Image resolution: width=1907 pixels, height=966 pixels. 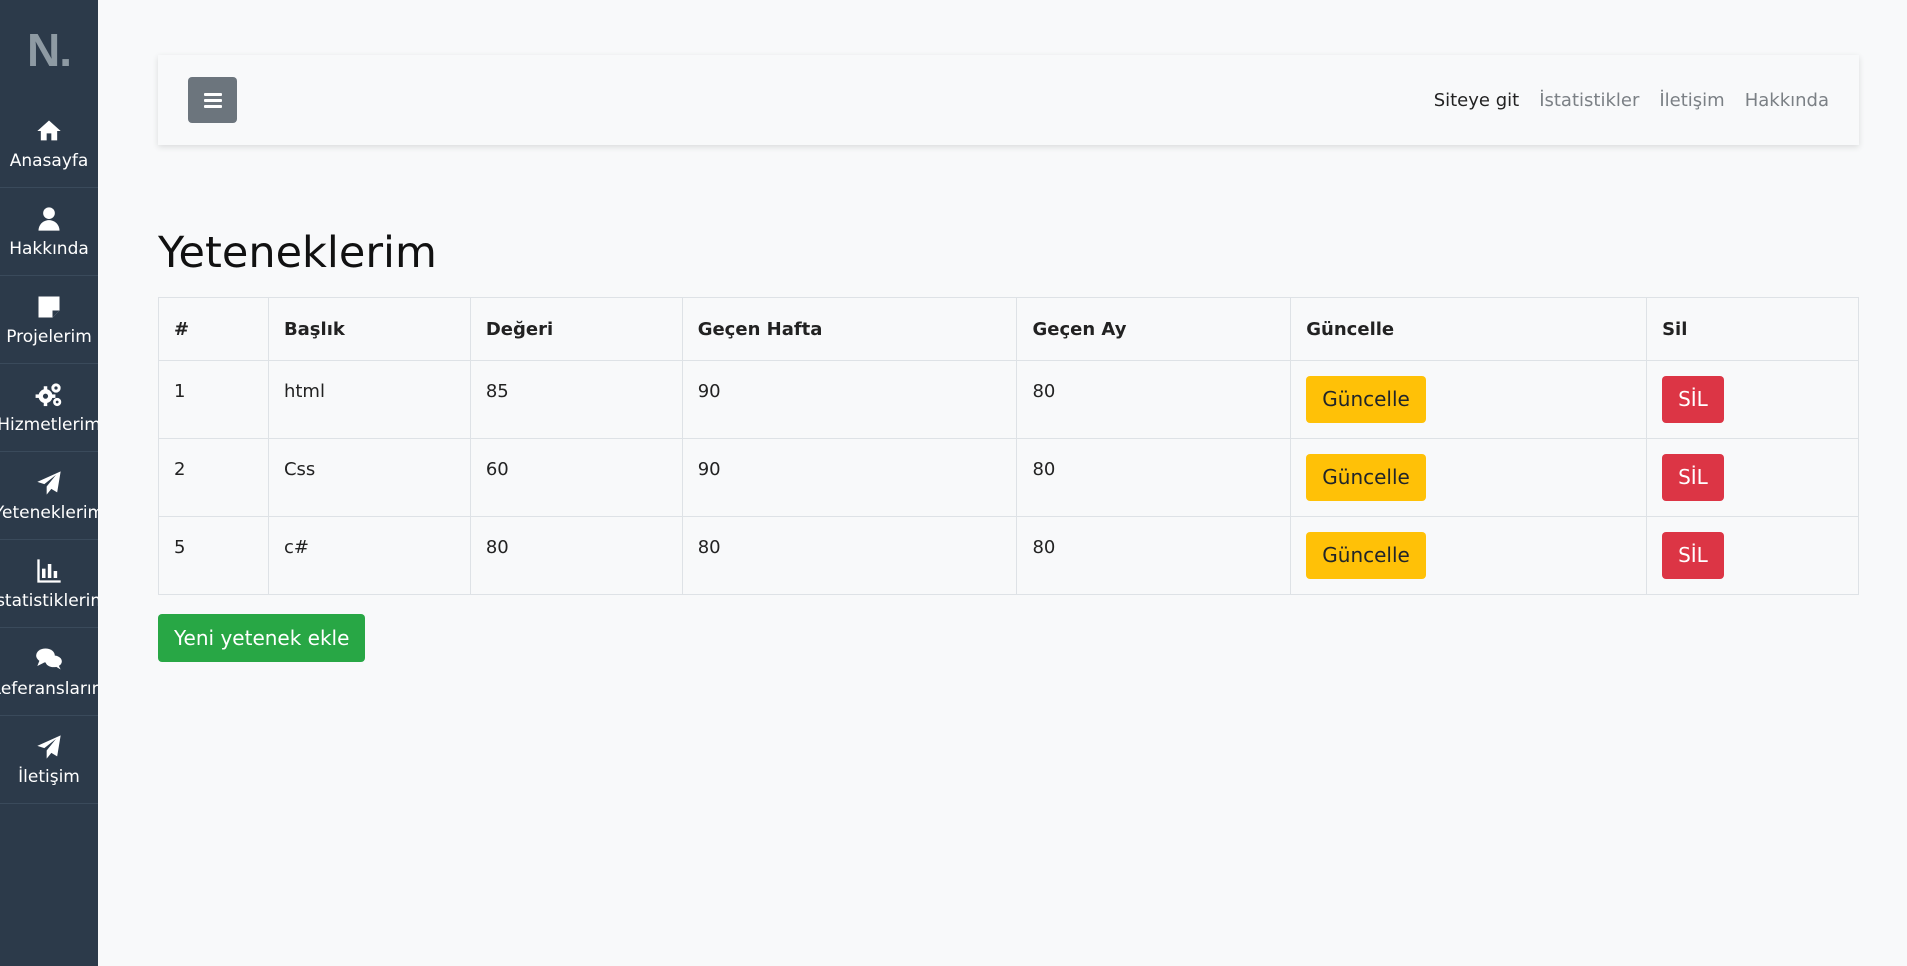 I want to click on column-header: Güncelle, so click(x=1469, y=329).